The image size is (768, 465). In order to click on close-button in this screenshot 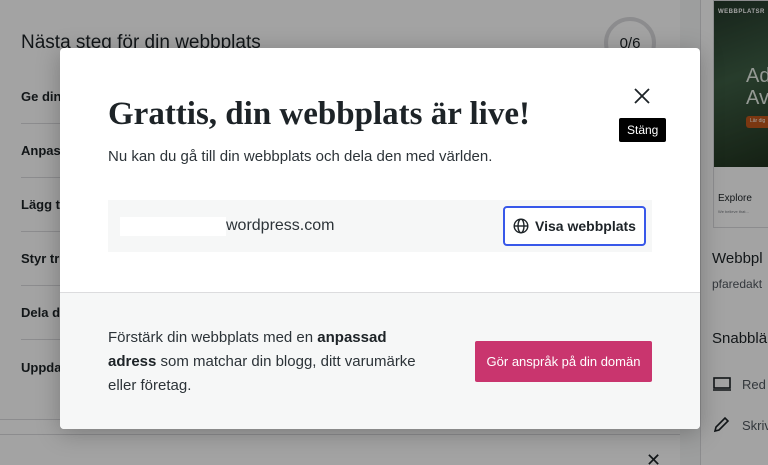, I will do `click(642, 96)`.